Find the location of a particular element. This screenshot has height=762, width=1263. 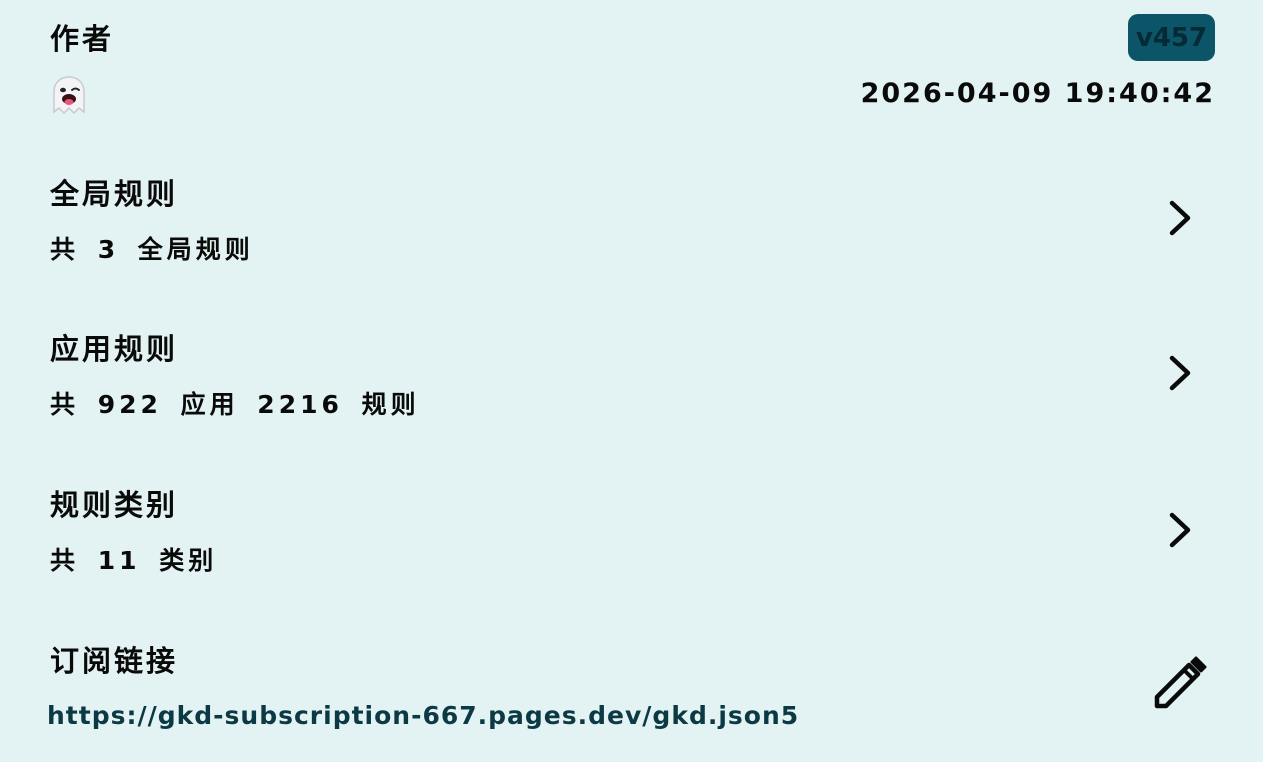

app-rules-summary: 共 922 应用 2216 规则 is located at coordinates (235, 404).